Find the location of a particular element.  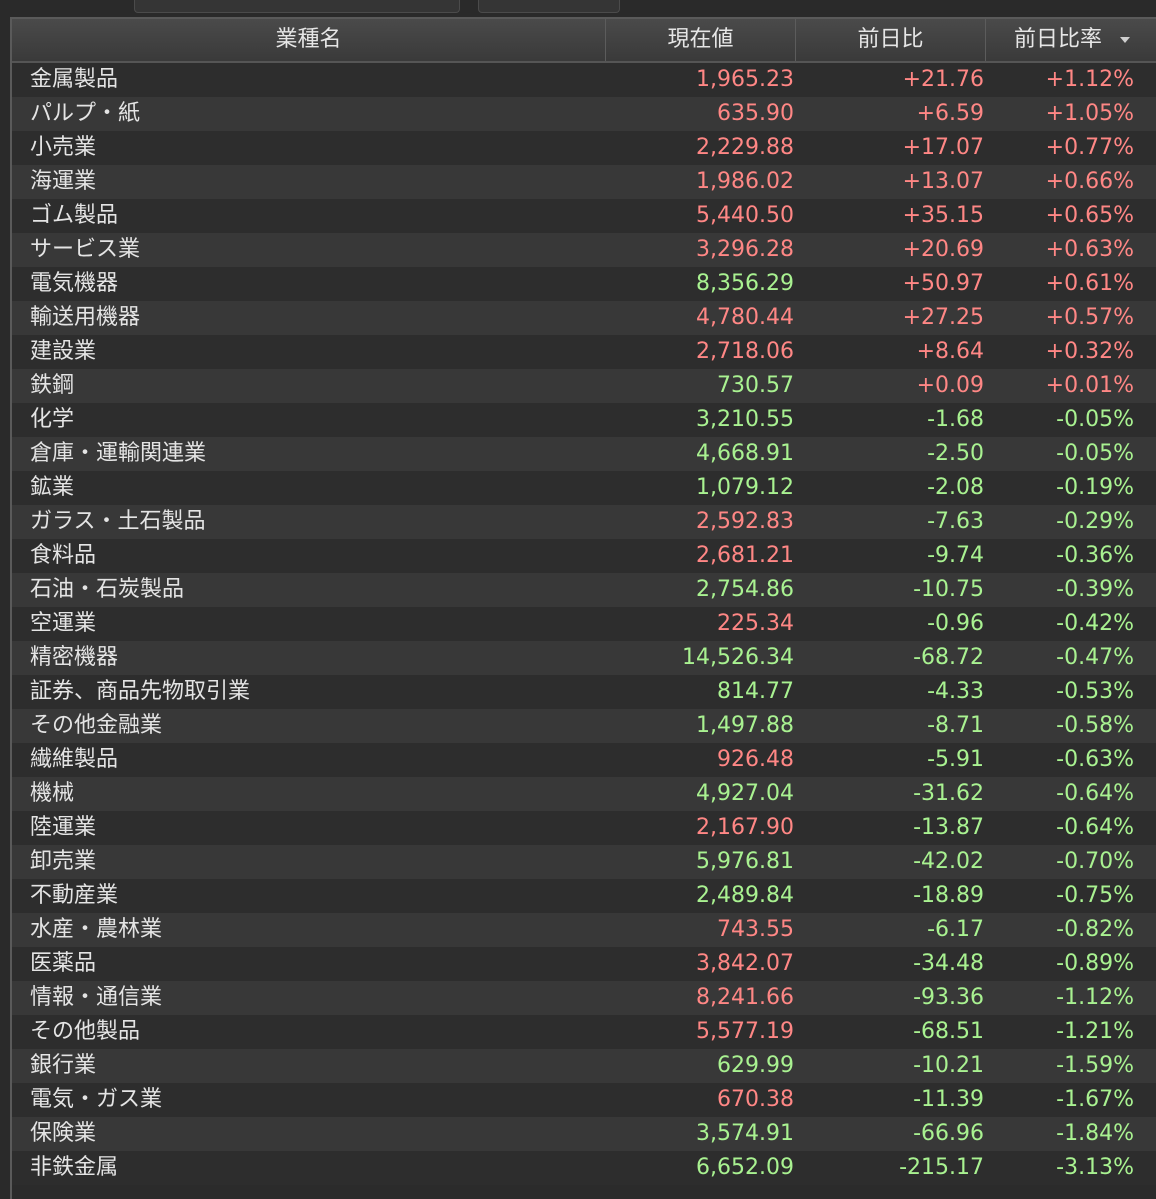

table-row: 輸送用機器 4,780.44 +27.25 +0.57% is located at coordinates (584, 318).